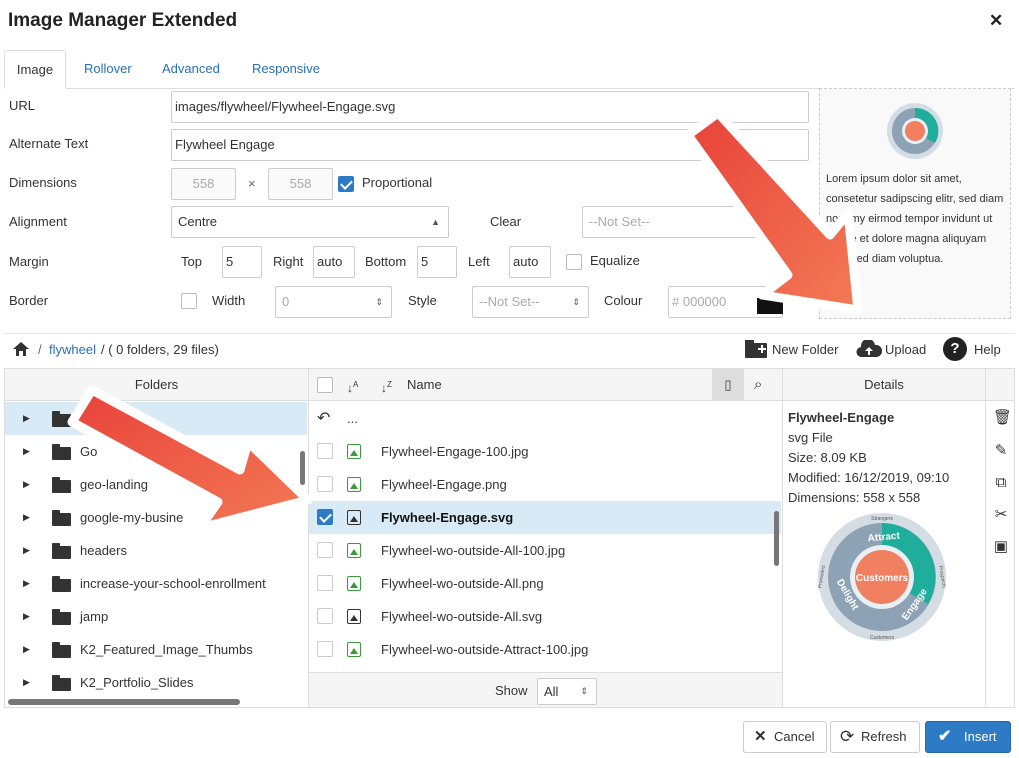  I want to click on margin-top-field: 5, so click(242, 262).